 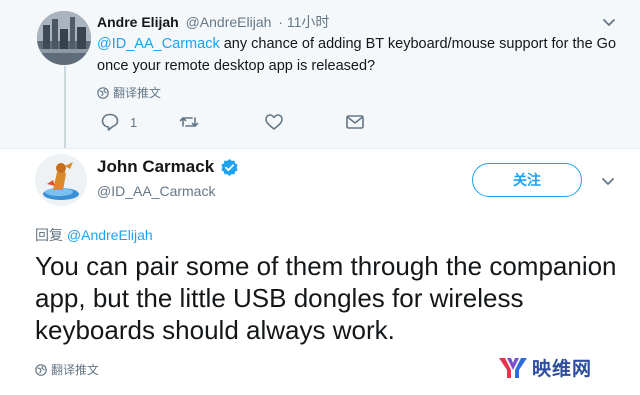 I want to click on like-button, so click(x=274, y=122).